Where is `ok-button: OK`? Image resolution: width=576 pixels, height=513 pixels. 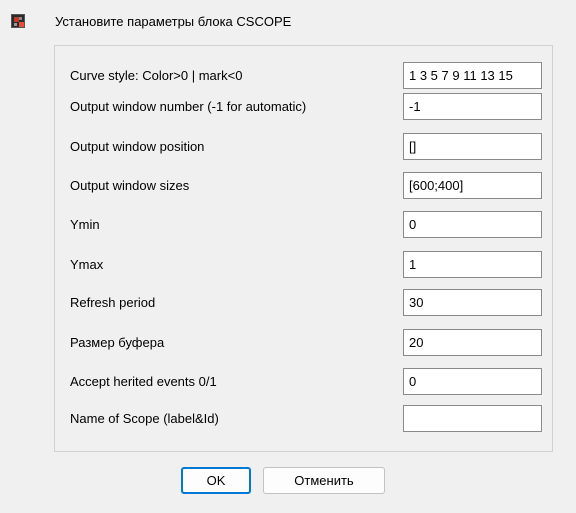 ok-button: OK is located at coordinates (216, 480).